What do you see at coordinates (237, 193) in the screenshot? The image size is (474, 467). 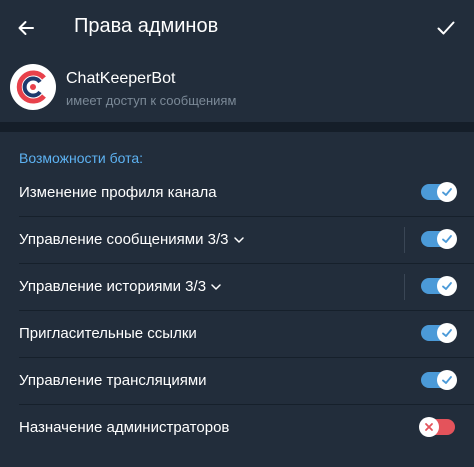 I see `permission-row-edit-profile: Изменение профиля канала` at bounding box center [237, 193].